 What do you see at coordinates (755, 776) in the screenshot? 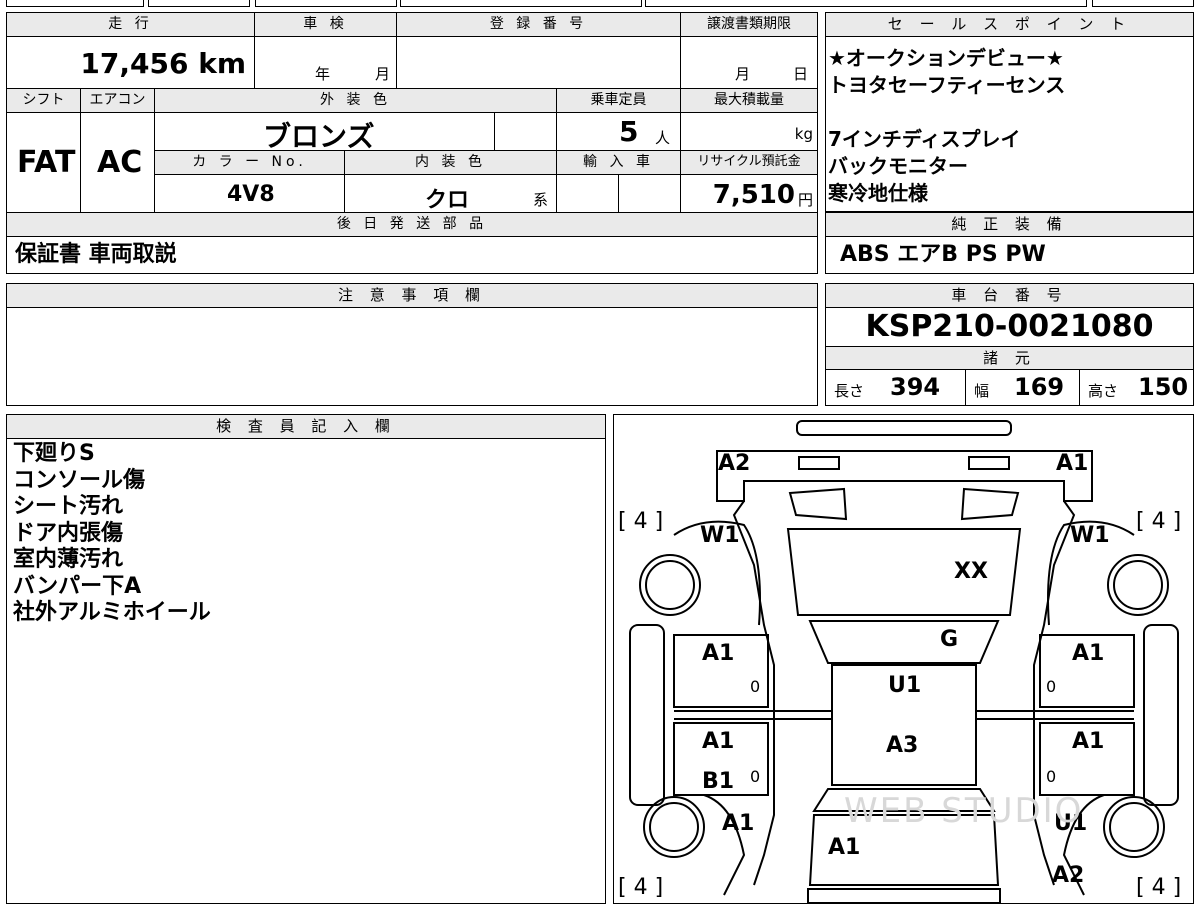
I see `mark-door-rl-zero: 0` at bounding box center [755, 776].